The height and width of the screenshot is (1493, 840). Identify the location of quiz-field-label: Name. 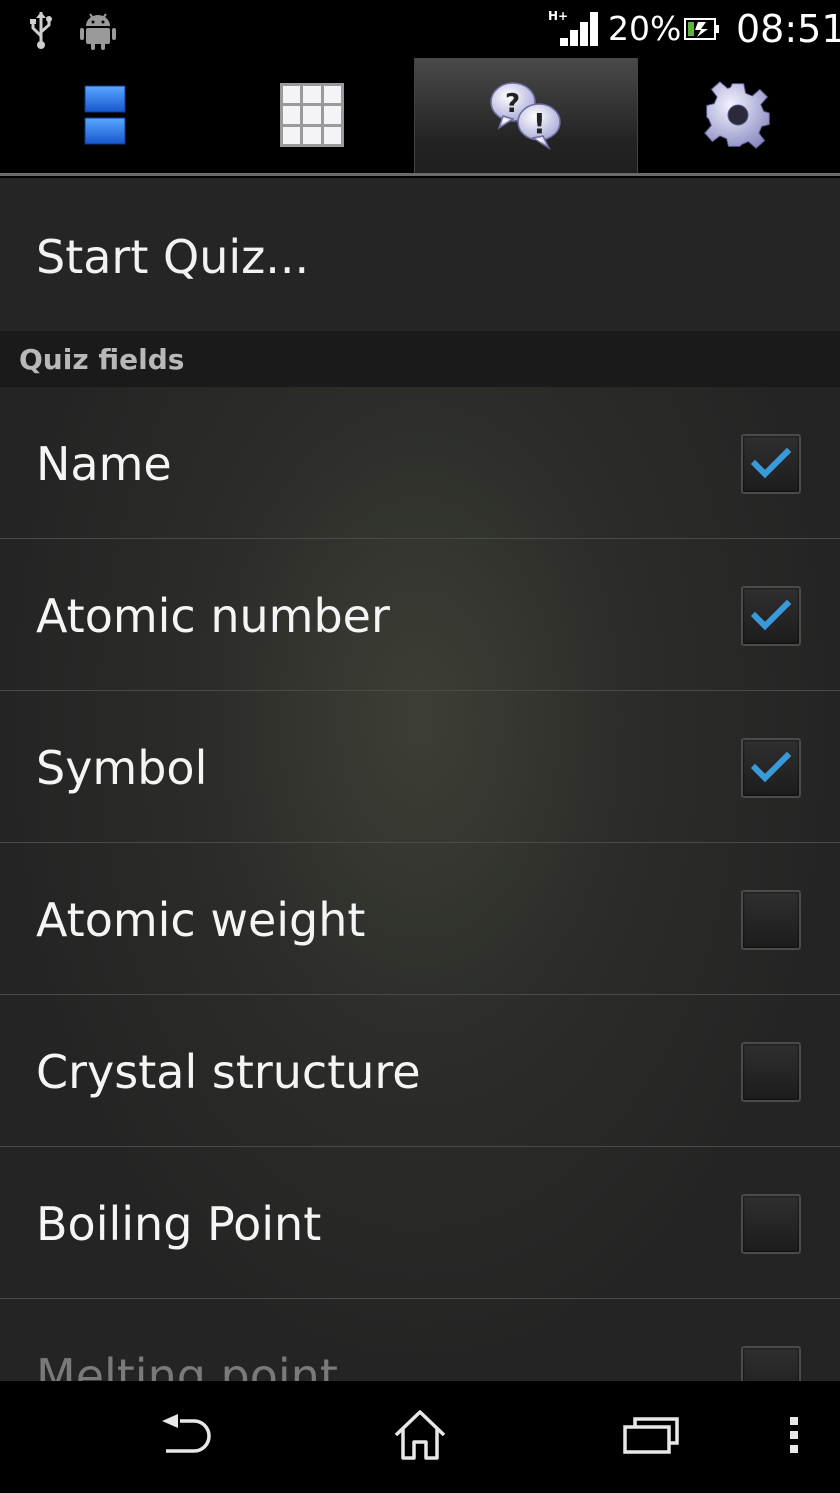
(104, 464).